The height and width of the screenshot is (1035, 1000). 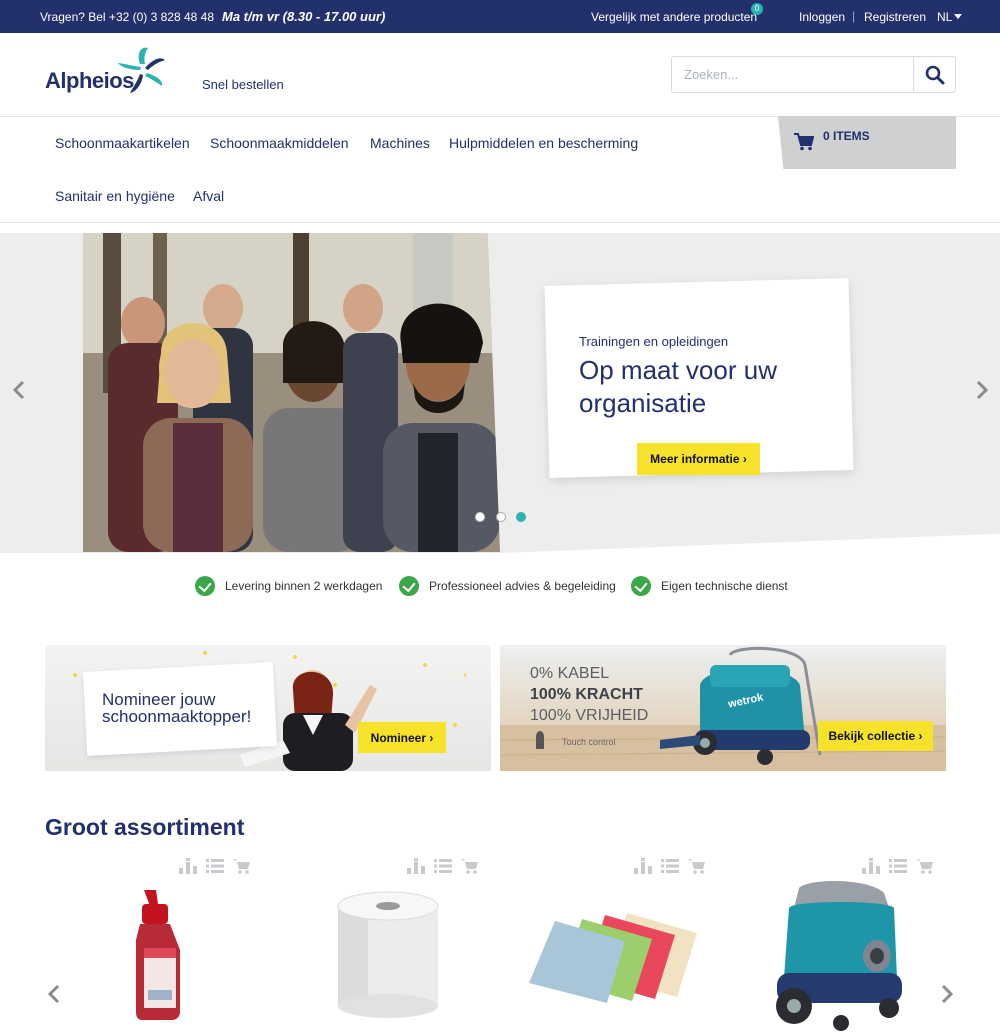 I want to click on search-input, so click(x=792, y=74).